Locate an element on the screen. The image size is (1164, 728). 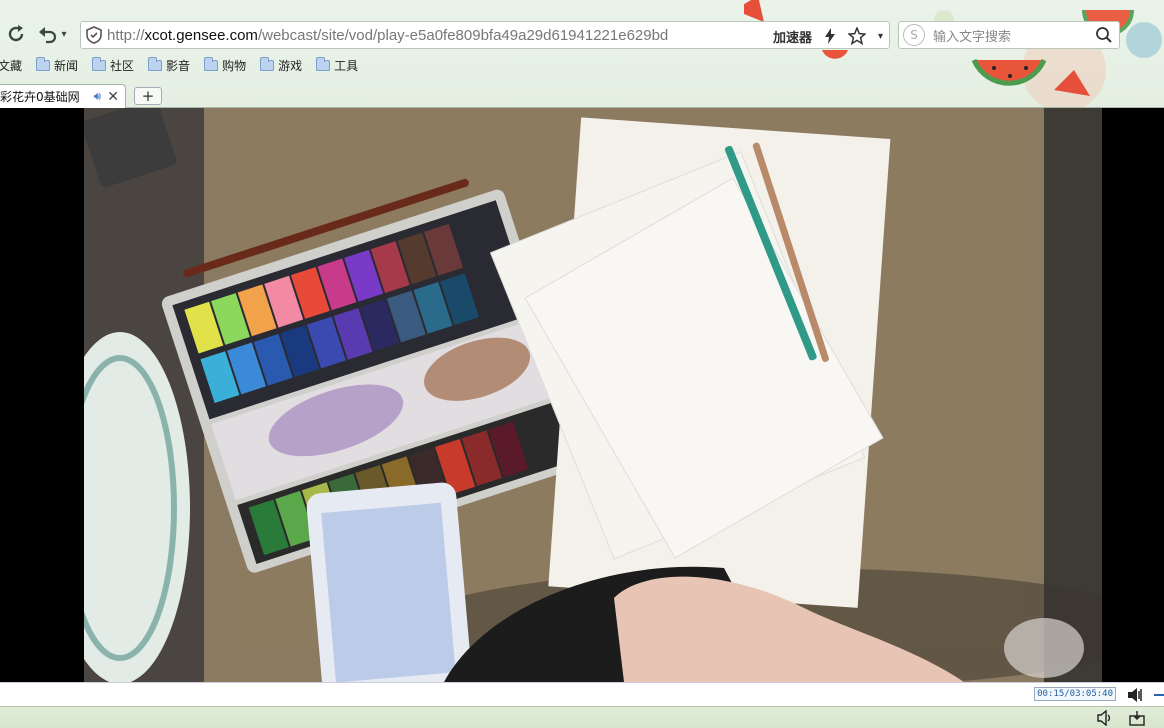
bookmark-folder: 社区 is located at coordinates (113, 65).